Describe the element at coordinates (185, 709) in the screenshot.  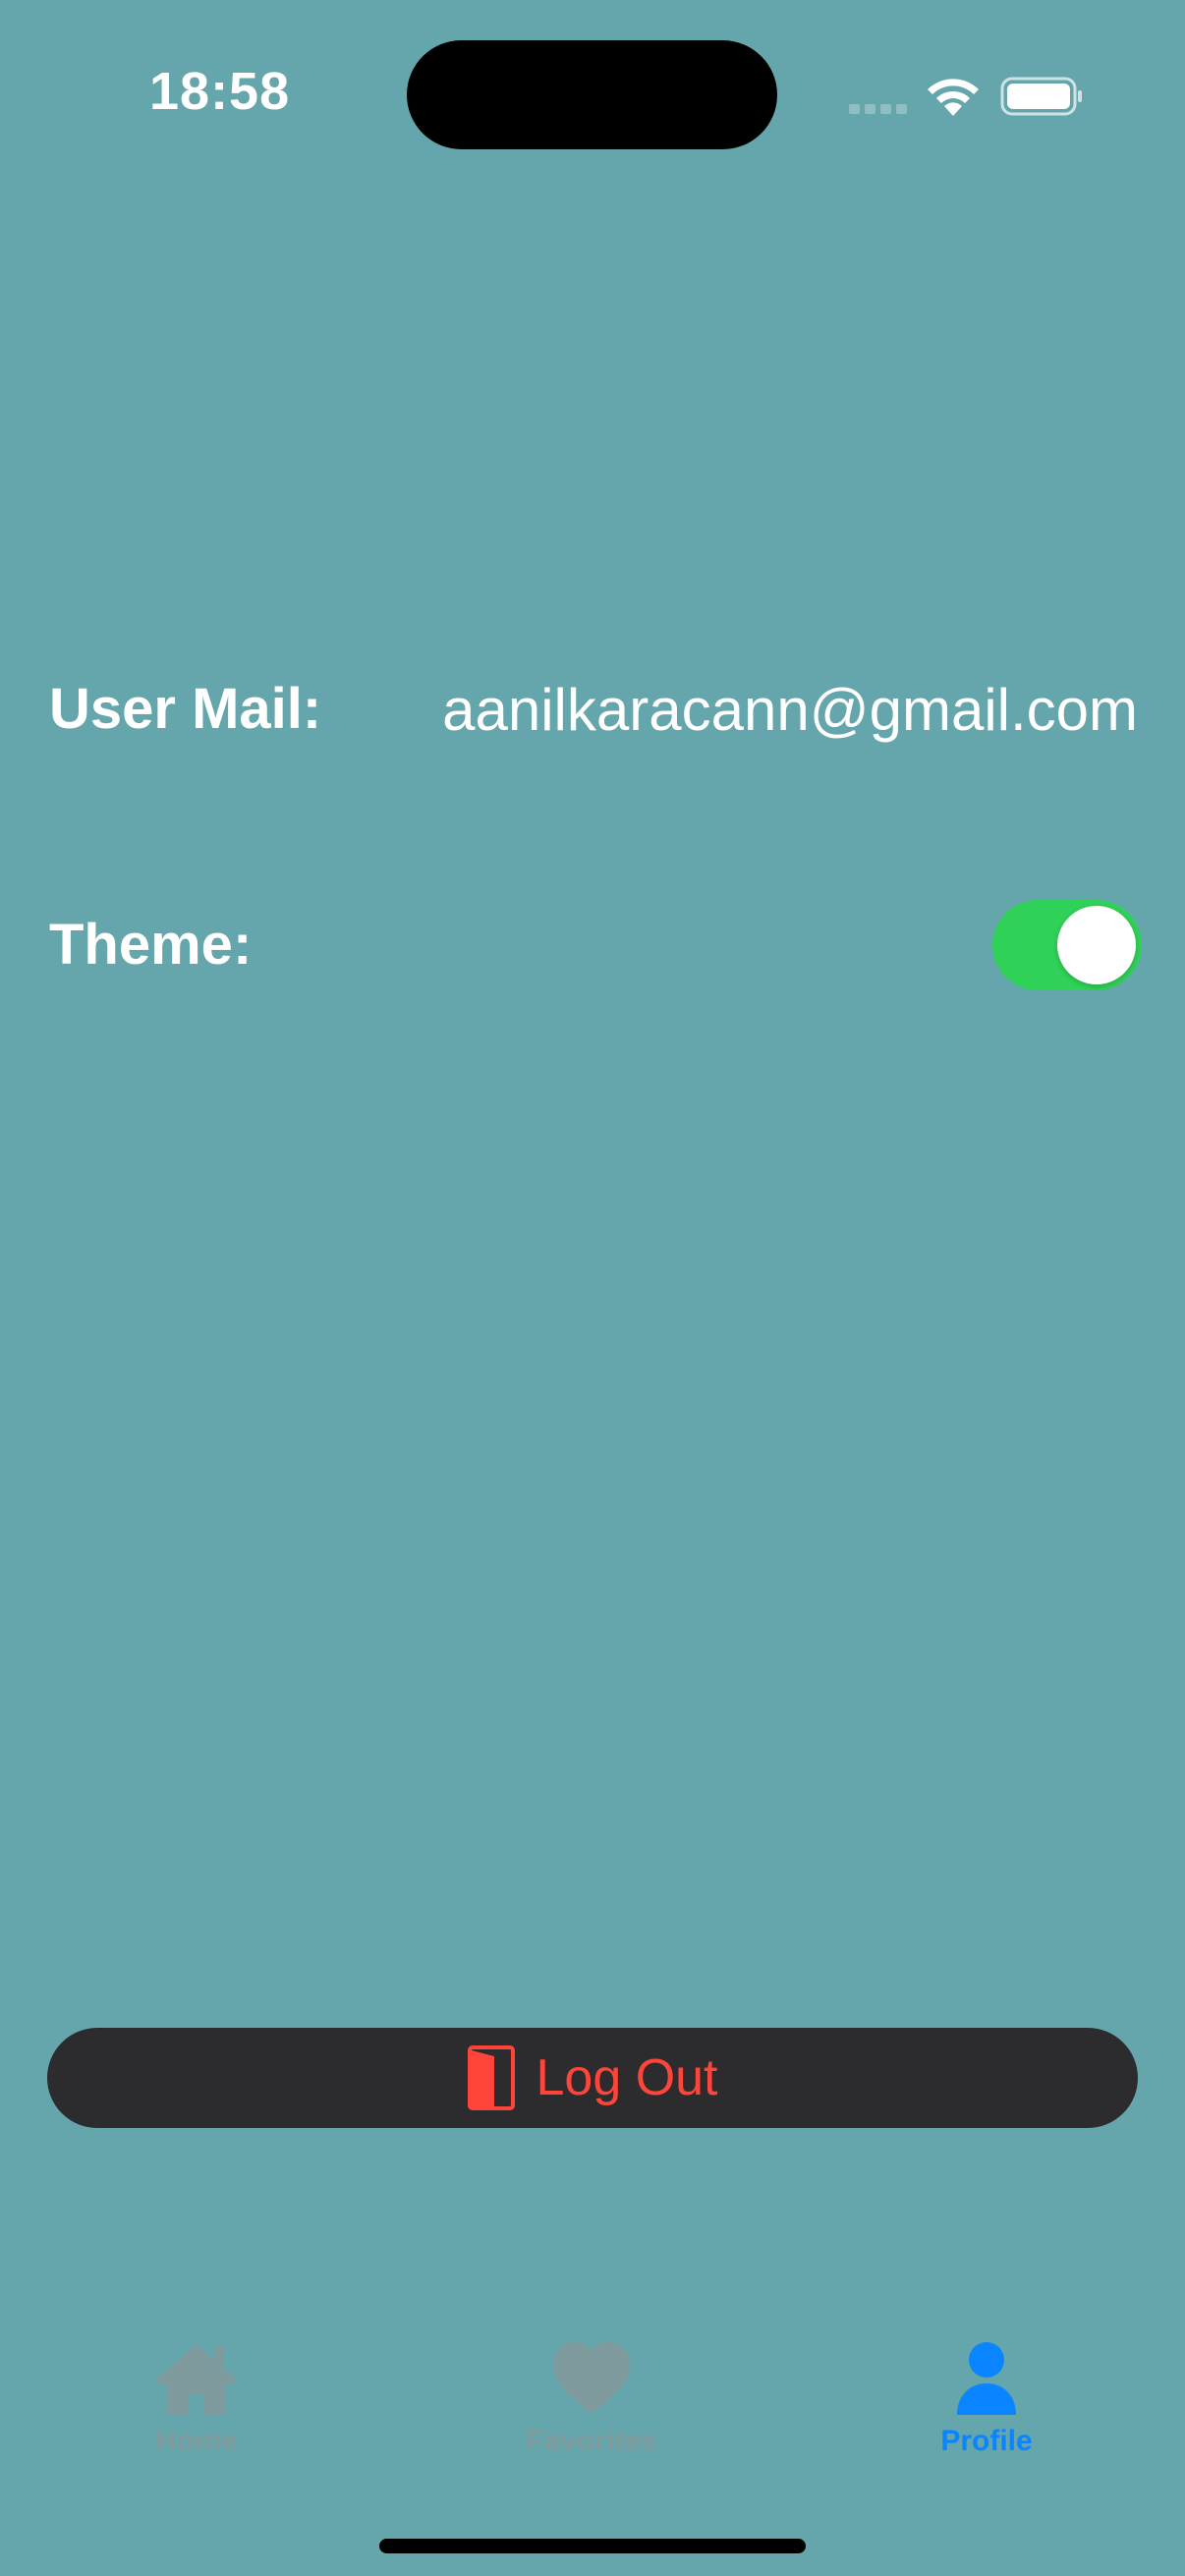
I see `user-mail-label: User Mail:` at that location.